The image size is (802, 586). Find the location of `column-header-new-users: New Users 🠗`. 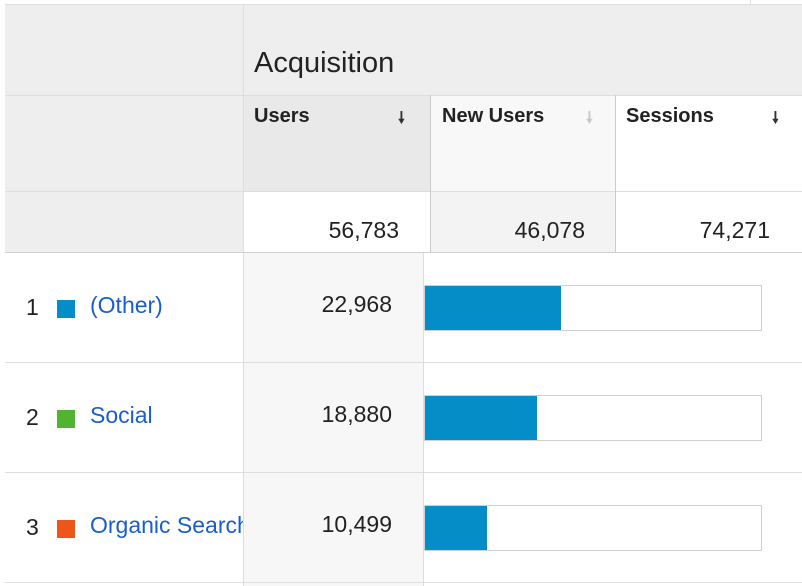

column-header-new-users: New Users 🠗 is located at coordinates (523, 143).